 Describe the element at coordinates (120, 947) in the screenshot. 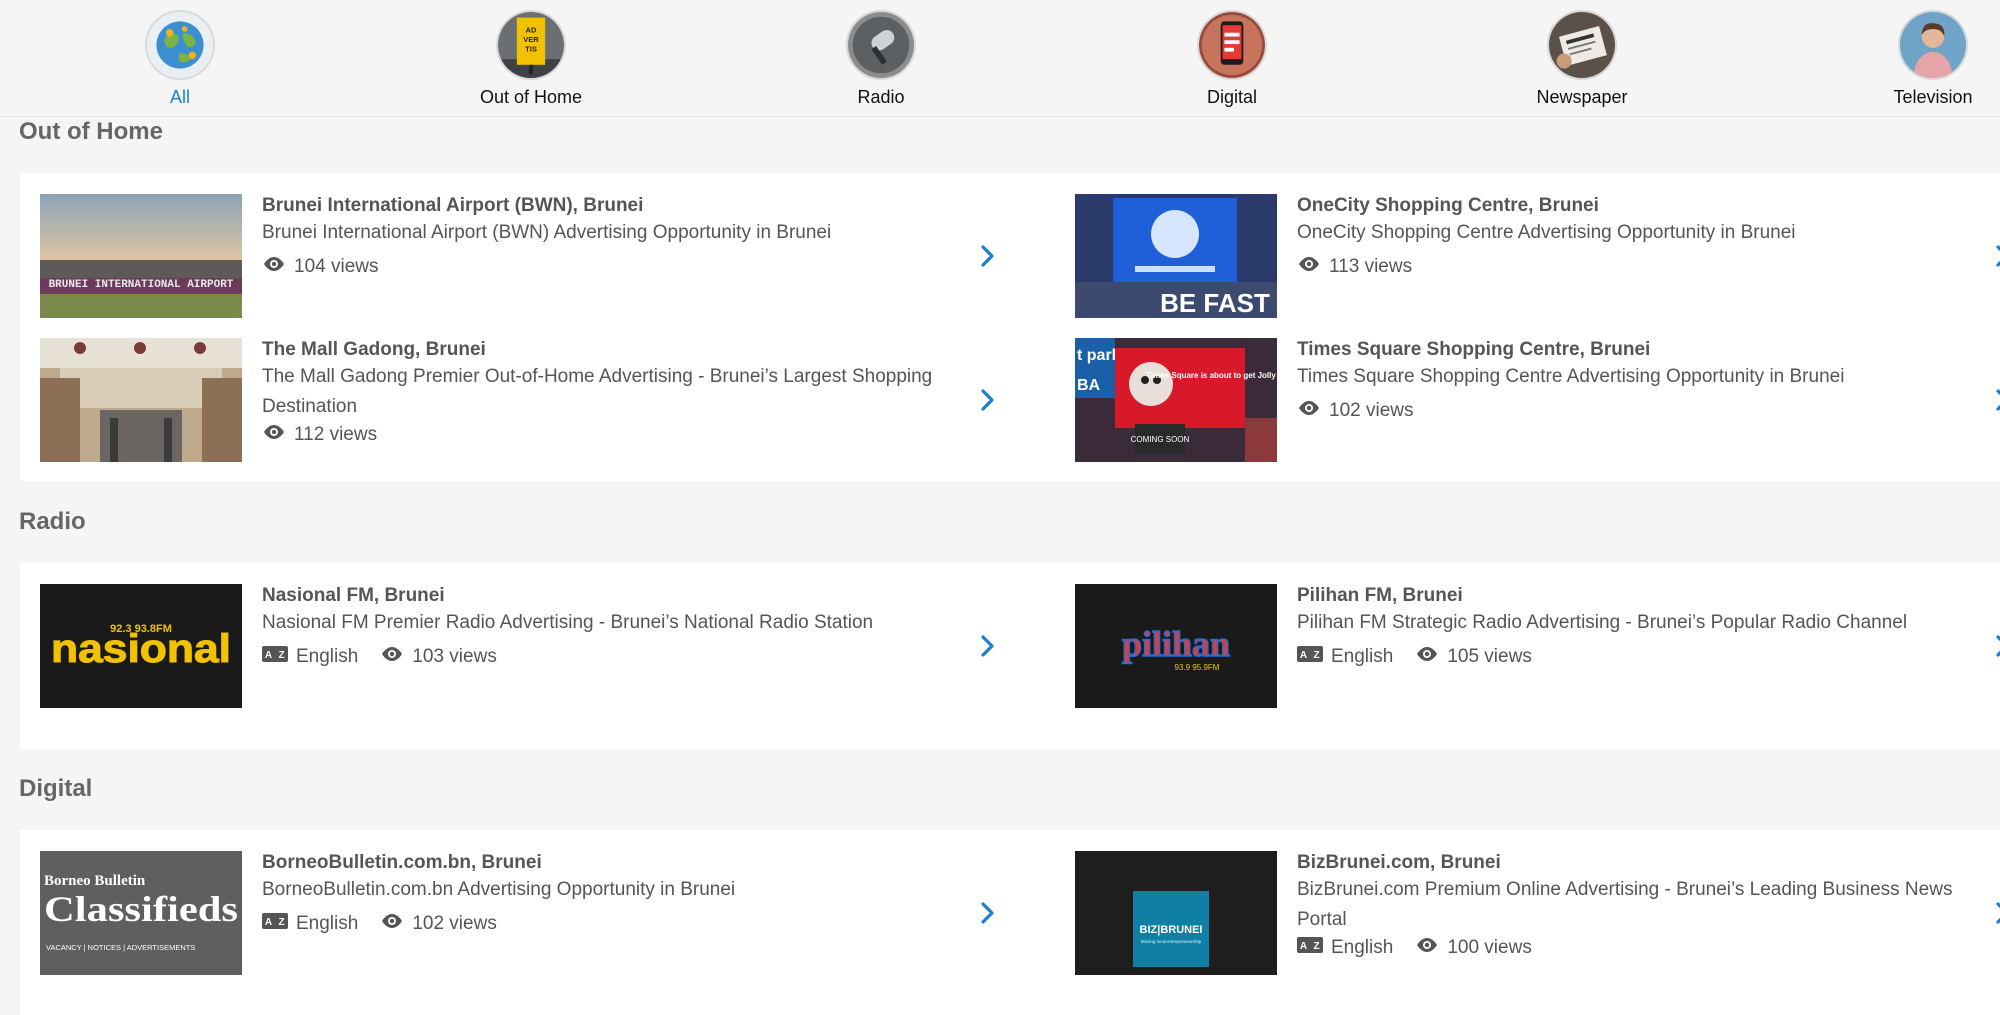

I see `thumbnail-text: VACANCY | NOTICES | ADVERTISEMENTS` at that location.